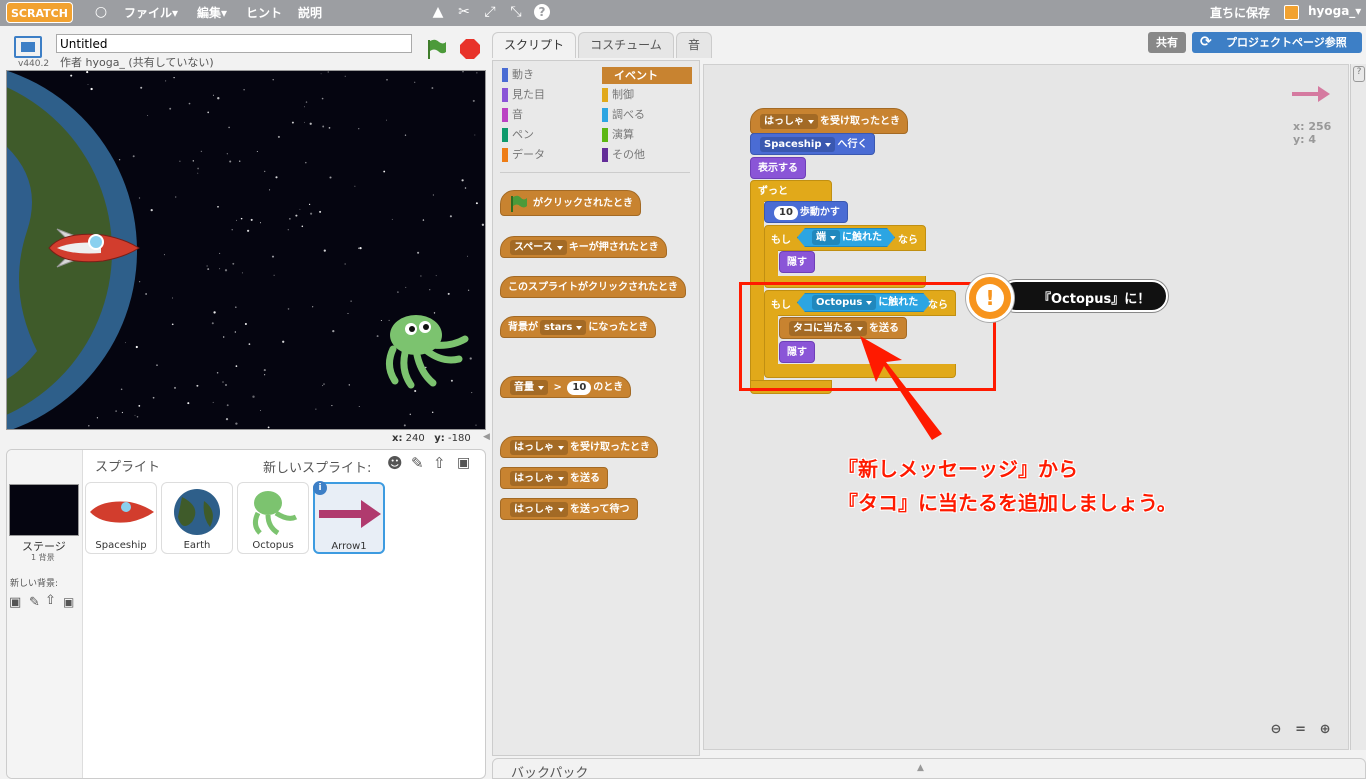 This screenshot has width=1366, height=779. Describe the element at coordinates (798, 144) in the screenshot. I see `target-dropdown: Spaceship` at that location.